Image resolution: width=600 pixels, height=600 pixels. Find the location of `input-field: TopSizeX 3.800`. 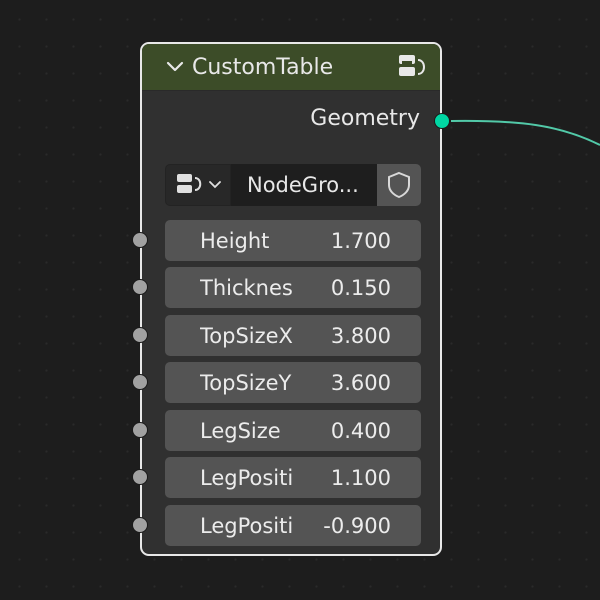

input-field: TopSizeX 3.800 is located at coordinates (293, 335).